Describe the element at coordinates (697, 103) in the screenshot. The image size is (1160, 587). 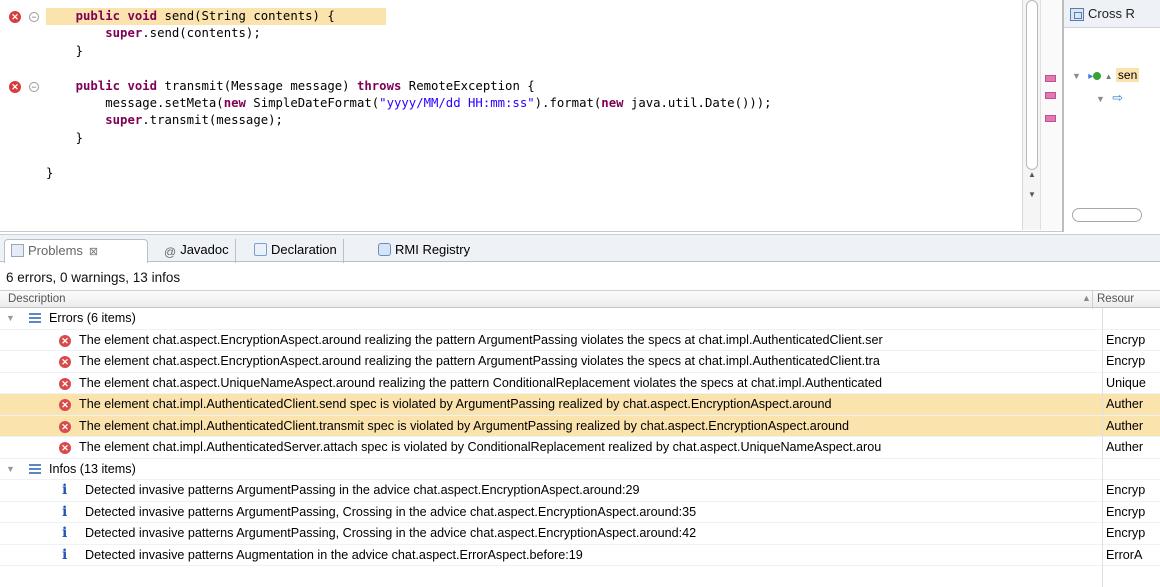
I see `code-text: java.util.Date()));` at that location.